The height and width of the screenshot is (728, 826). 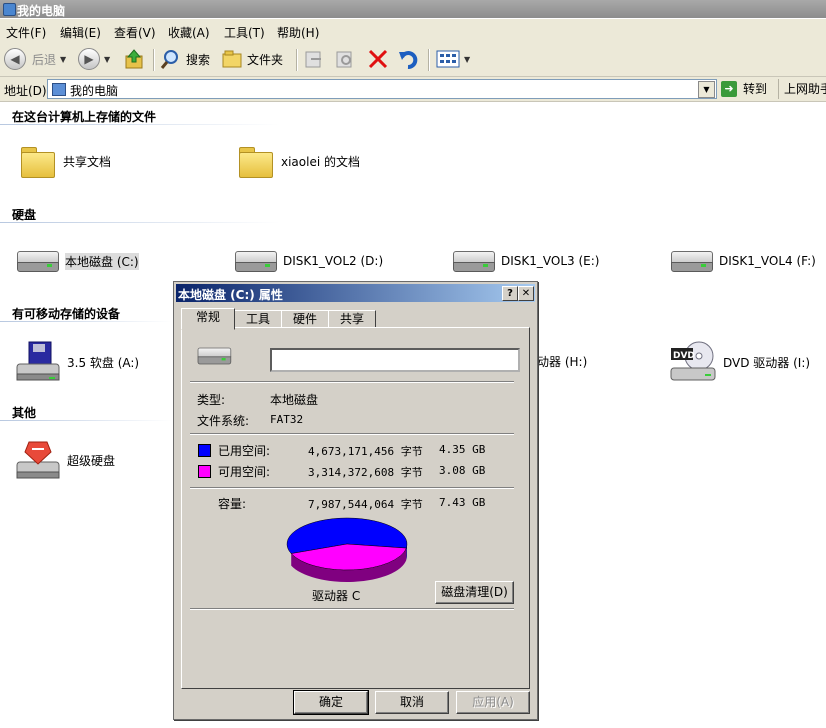 What do you see at coordinates (365, 472) in the screenshot?
I see `free-bytes: 3,314,372,608 字节` at bounding box center [365, 472].